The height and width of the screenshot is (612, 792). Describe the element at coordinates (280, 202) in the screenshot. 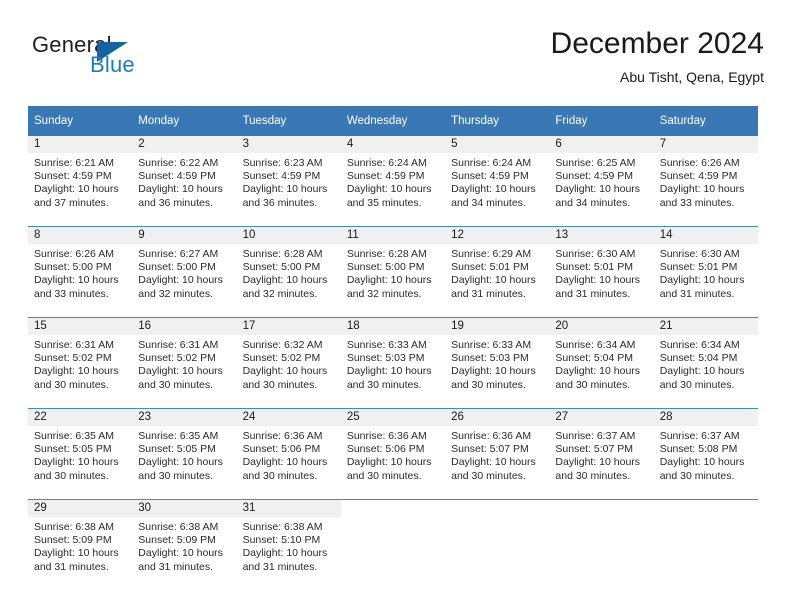

I see `daylight-text-line2: and 36 minutes.` at that location.